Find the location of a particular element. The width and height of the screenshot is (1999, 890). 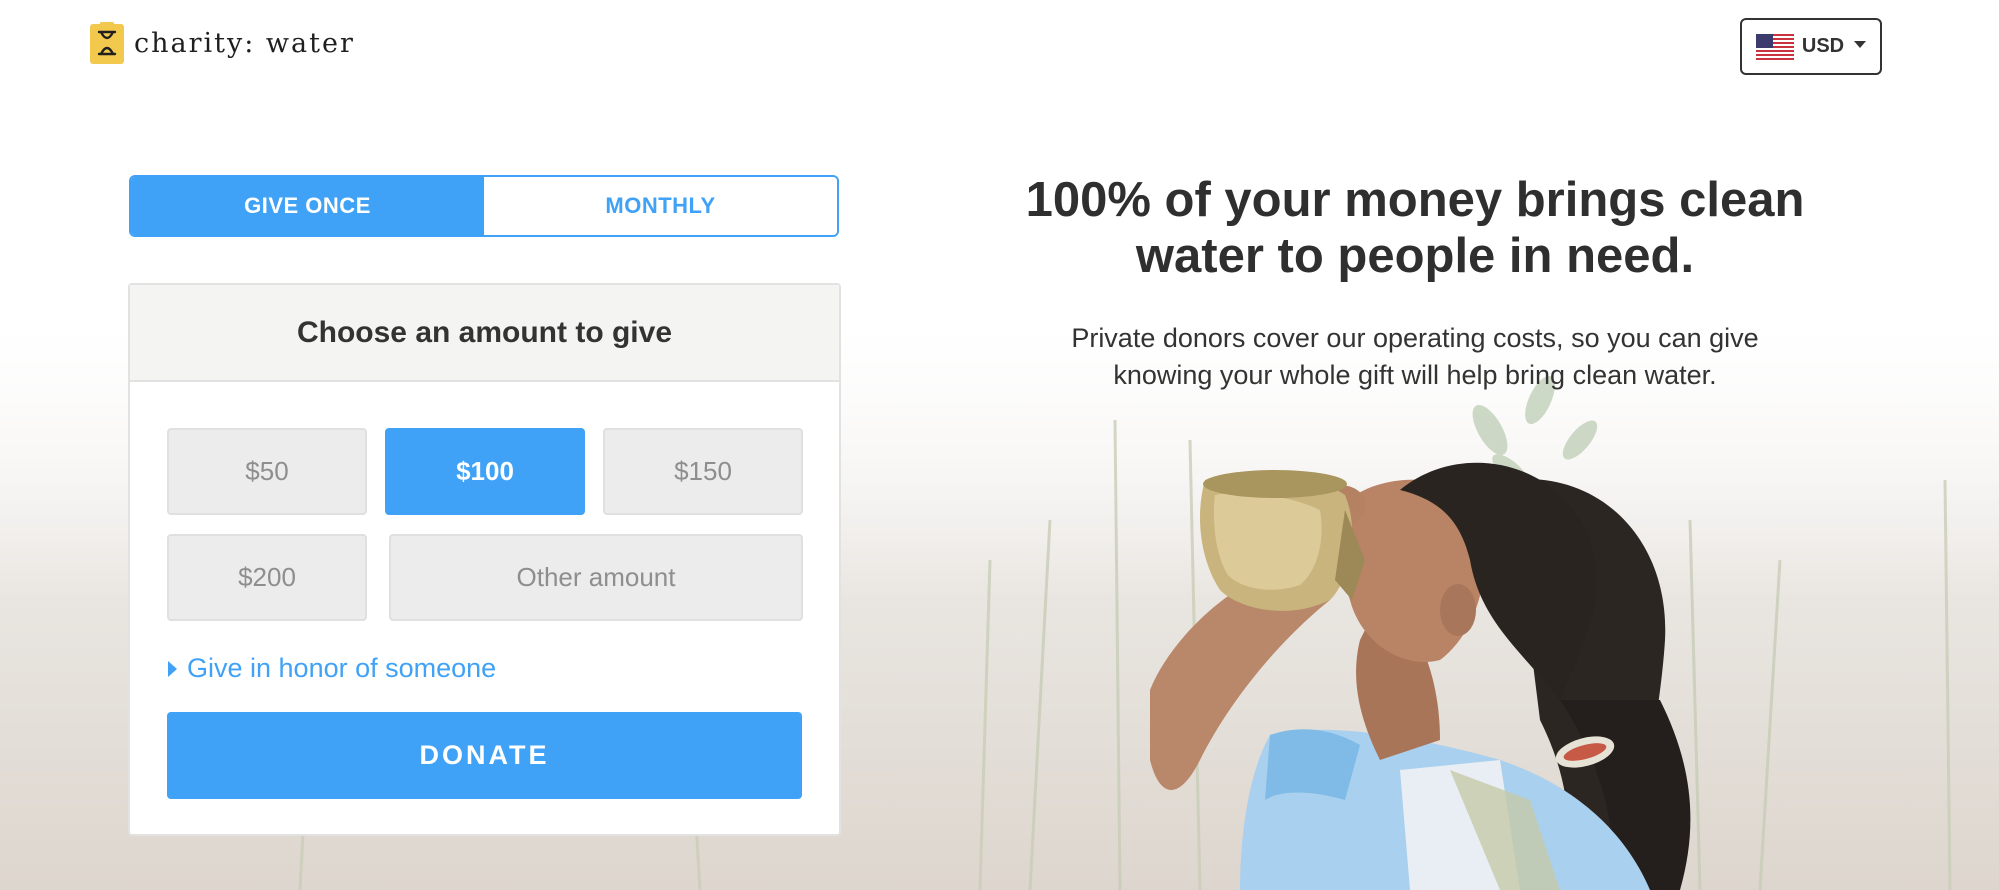

donate-button: DONATE is located at coordinates (484, 755).